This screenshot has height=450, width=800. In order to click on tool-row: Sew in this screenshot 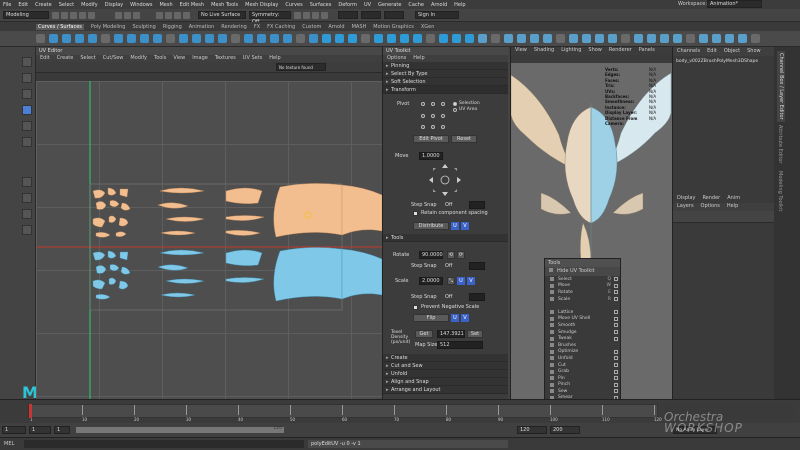, I will do `click(582, 391)`.